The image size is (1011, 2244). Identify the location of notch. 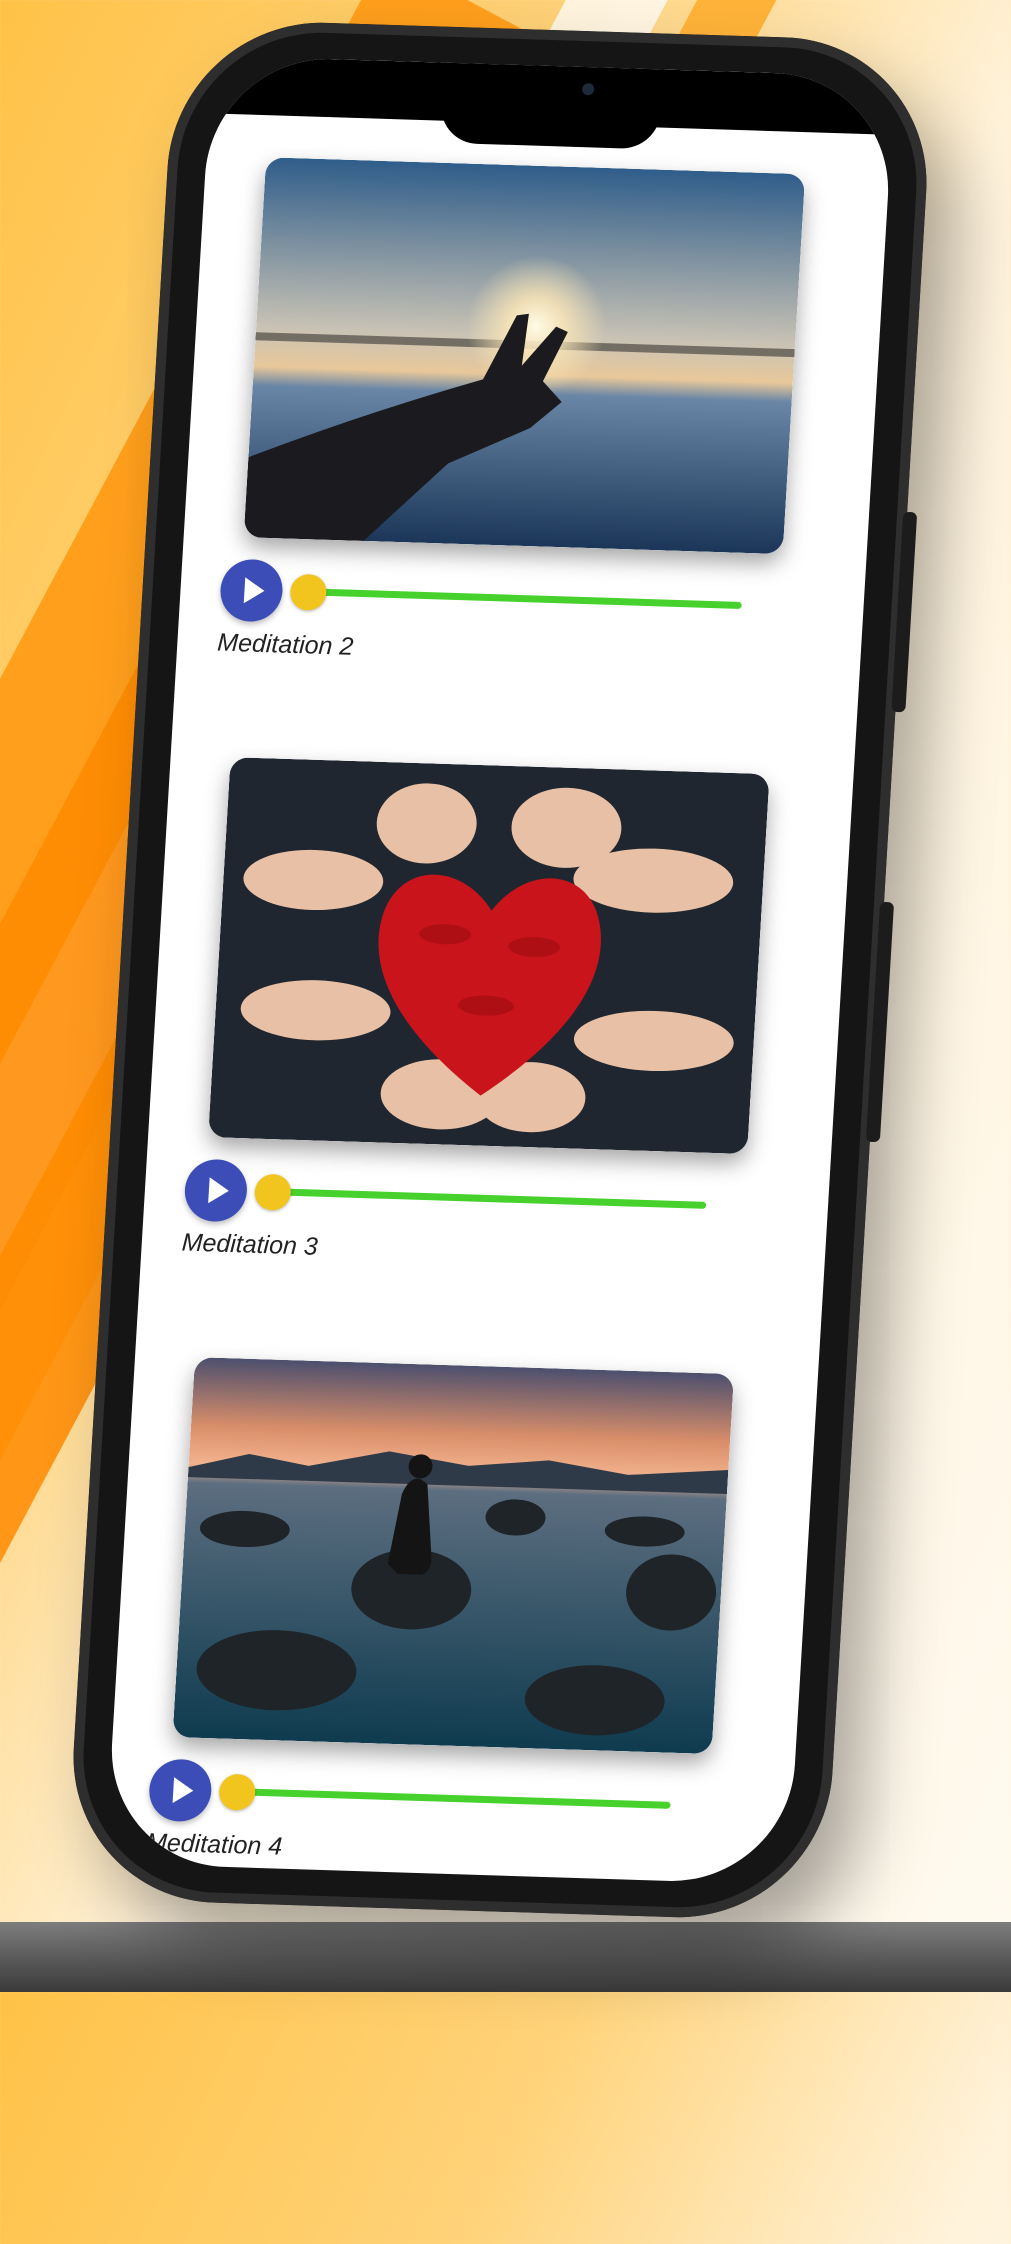
(551, 106).